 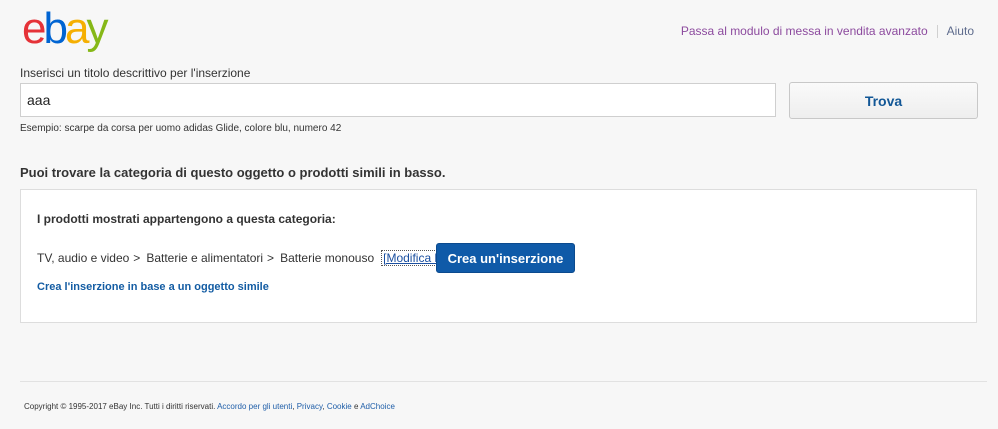 What do you see at coordinates (97, 28) in the screenshot?
I see `logo-letter-y: y` at bounding box center [97, 28].